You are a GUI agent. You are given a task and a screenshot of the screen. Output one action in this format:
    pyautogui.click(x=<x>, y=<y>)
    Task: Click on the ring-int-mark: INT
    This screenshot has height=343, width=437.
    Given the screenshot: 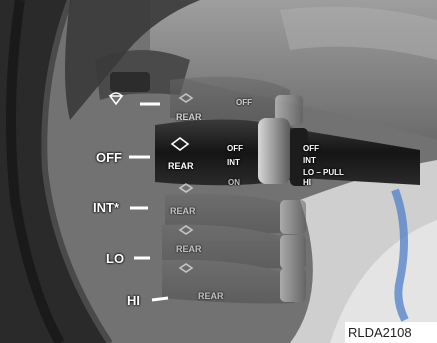 What is the action you would take?
    pyautogui.click(x=309, y=160)
    